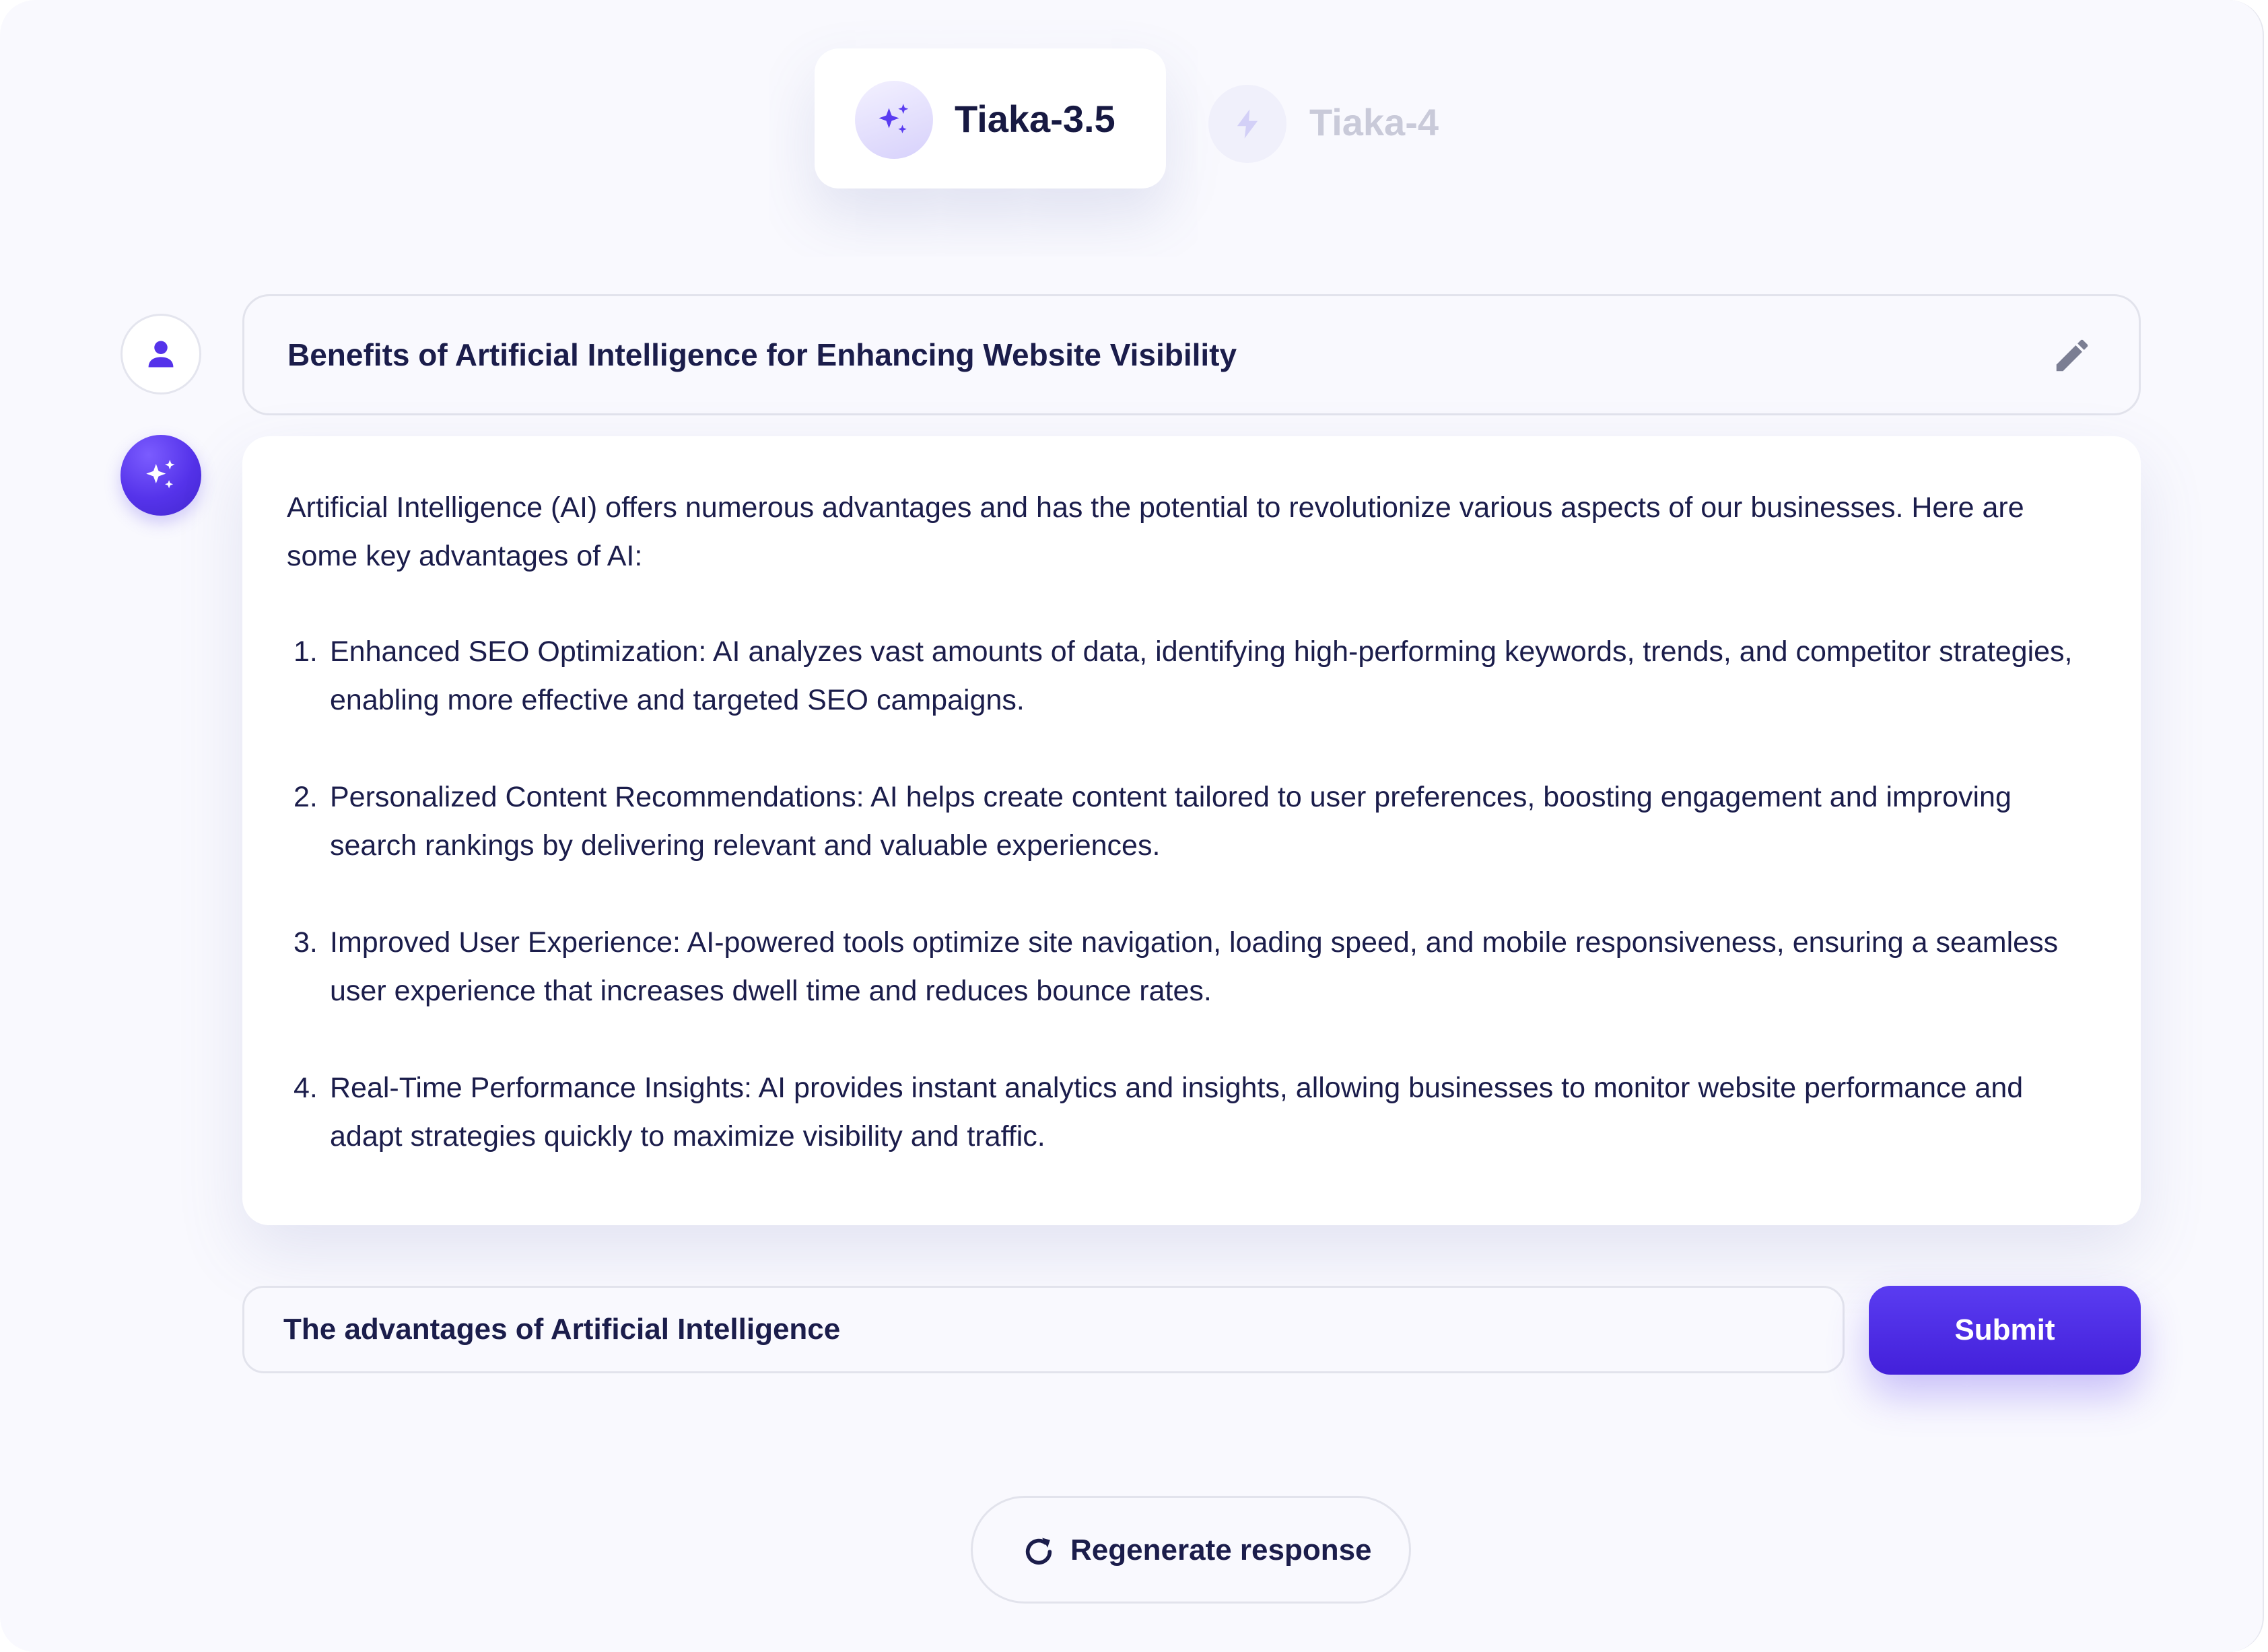 This screenshot has width=2268, height=1652. I want to click on model-tab-label: Tiaka-3.5, so click(1035, 119).